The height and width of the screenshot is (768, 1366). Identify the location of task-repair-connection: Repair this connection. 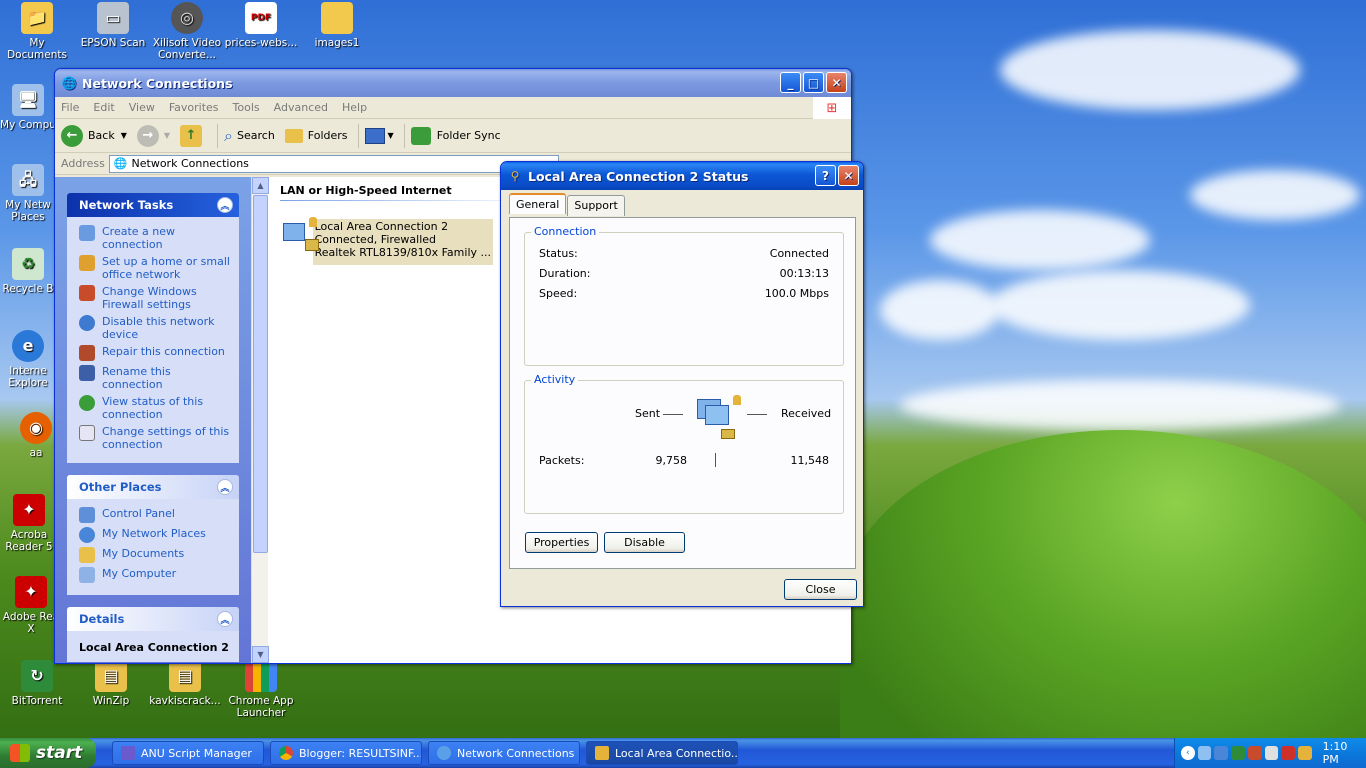
(156, 353).